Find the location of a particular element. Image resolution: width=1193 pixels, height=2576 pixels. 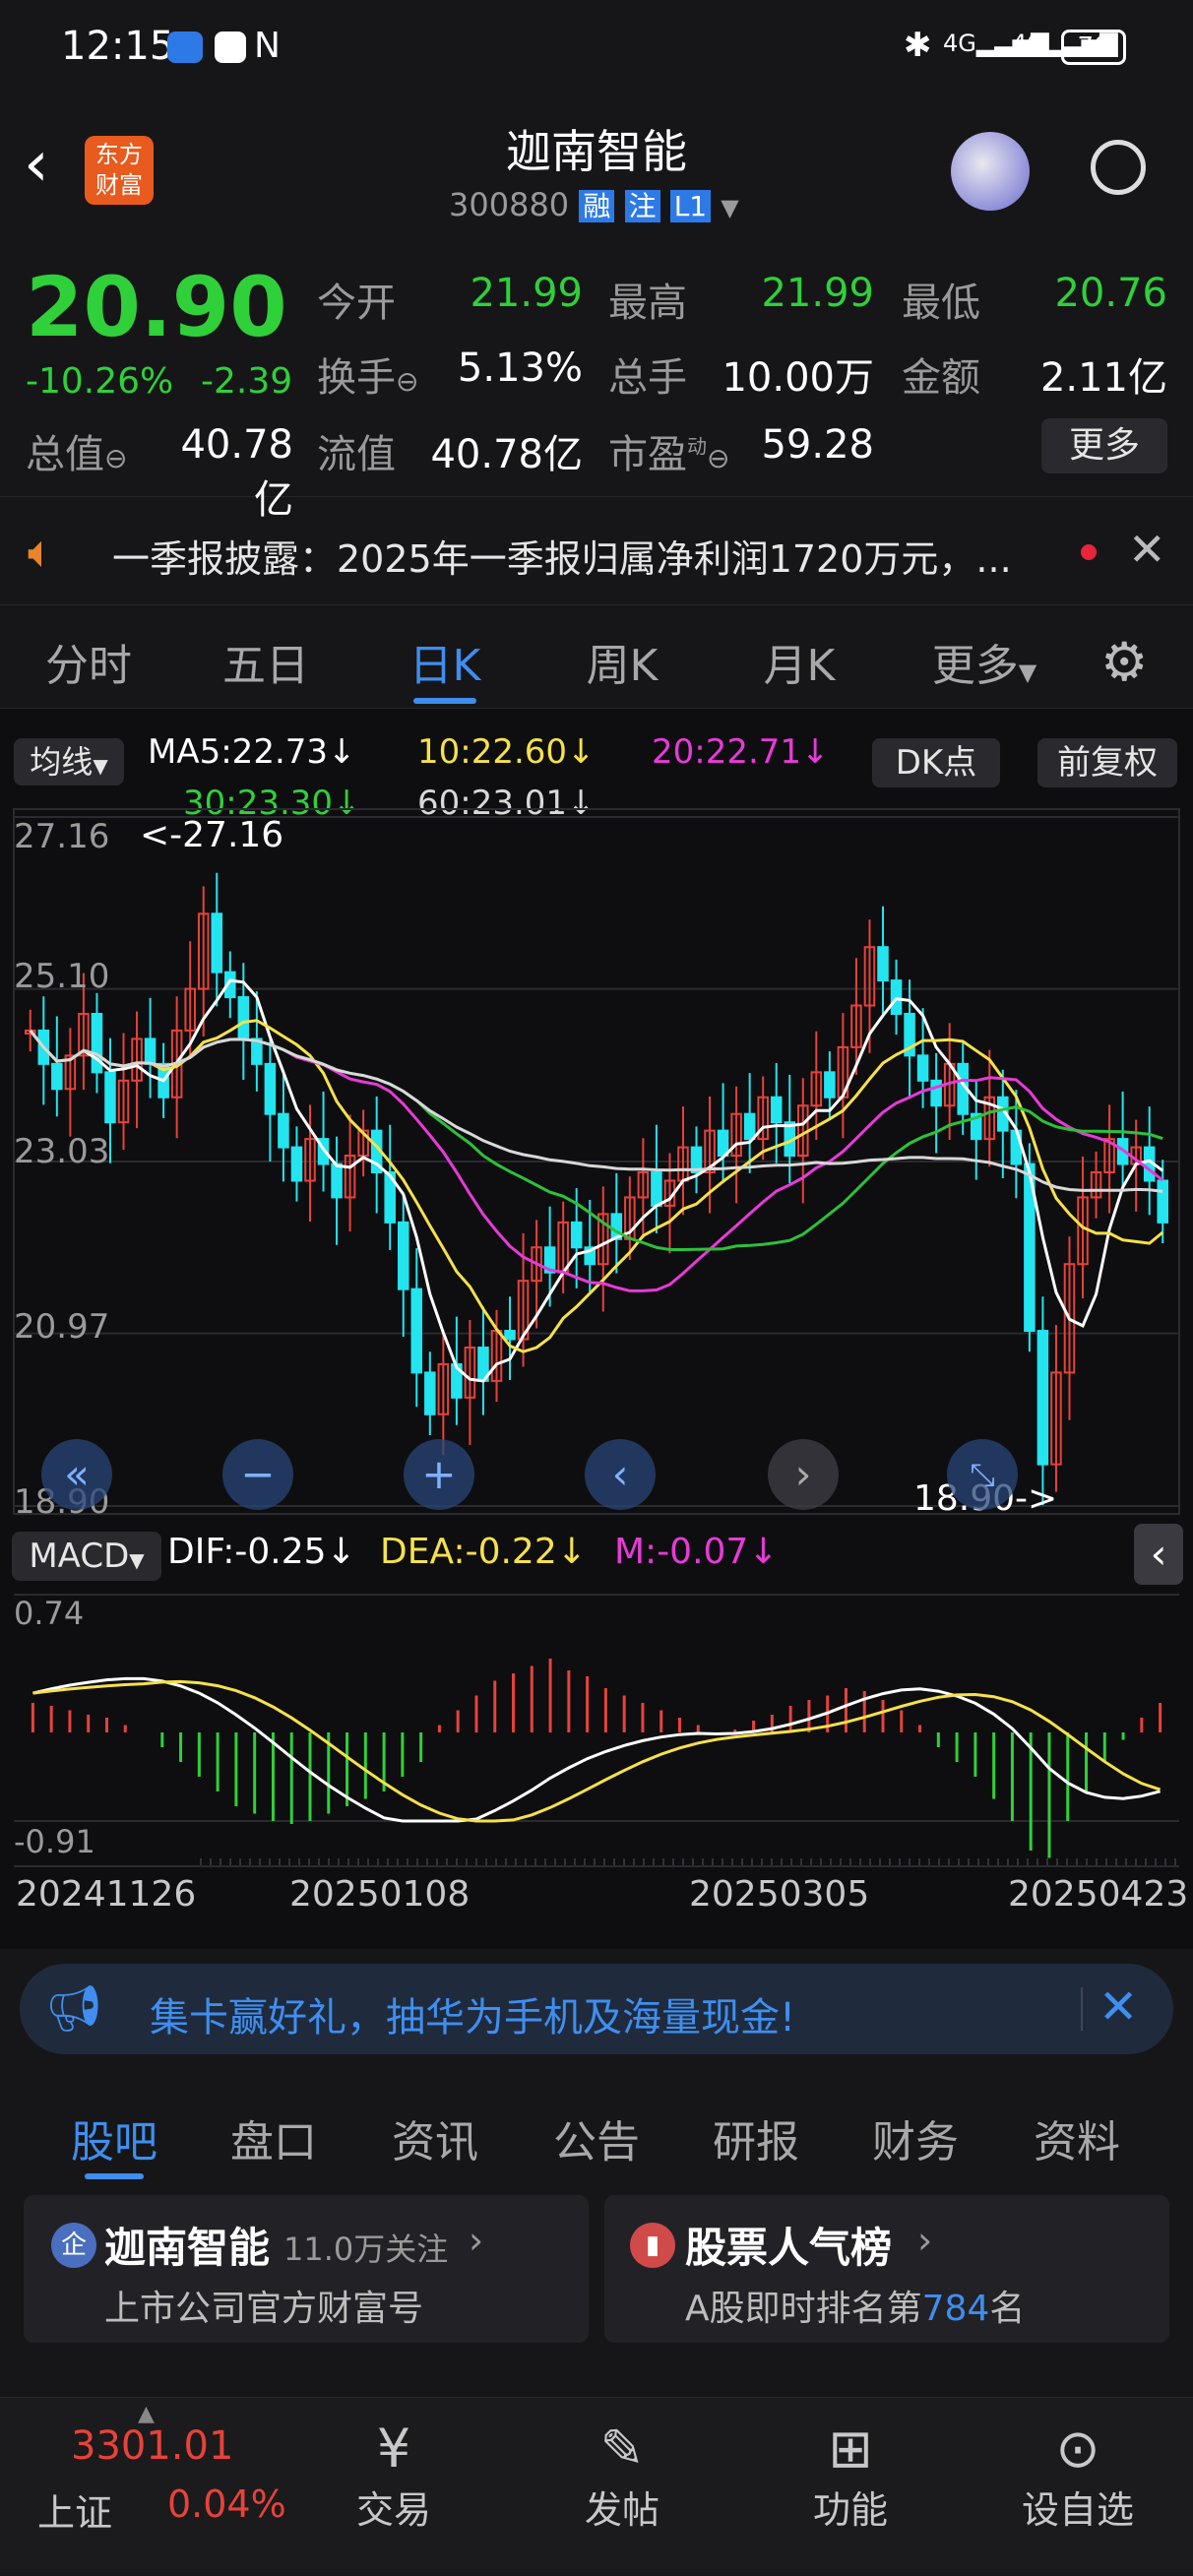

pe-value: 59.28 is located at coordinates (817, 445).